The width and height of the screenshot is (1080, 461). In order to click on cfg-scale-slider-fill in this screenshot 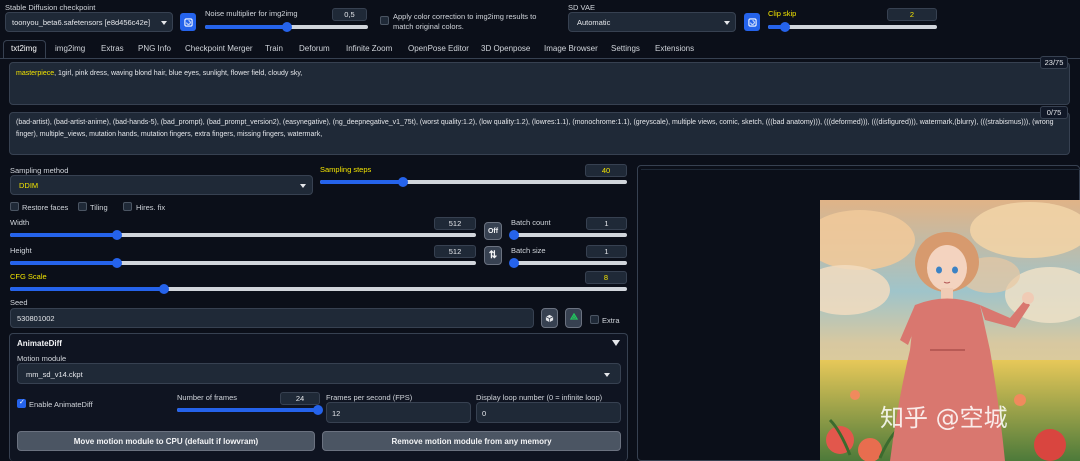, I will do `click(87, 289)`.